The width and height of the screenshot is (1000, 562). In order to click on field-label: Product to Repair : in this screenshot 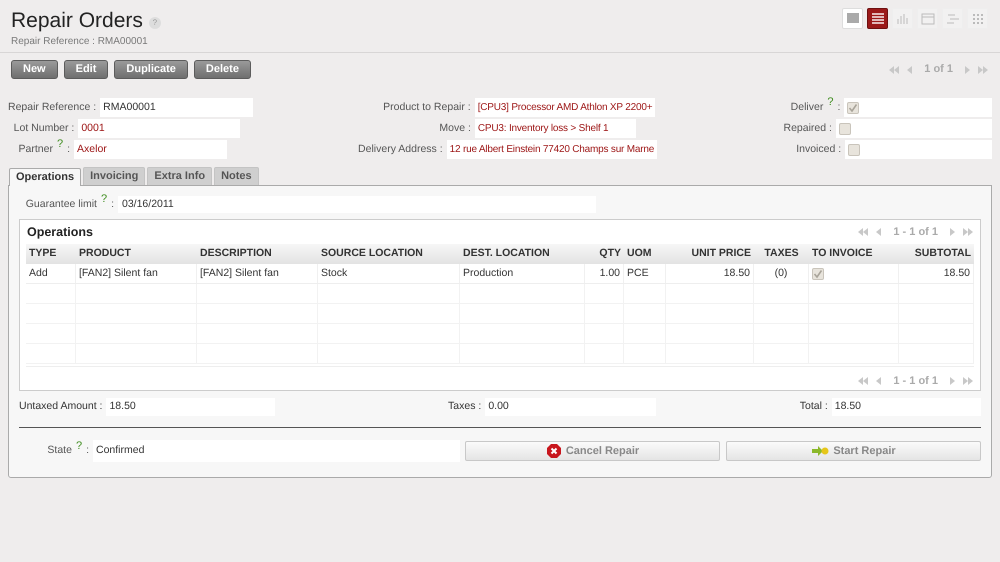, I will do `click(427, 107)`.